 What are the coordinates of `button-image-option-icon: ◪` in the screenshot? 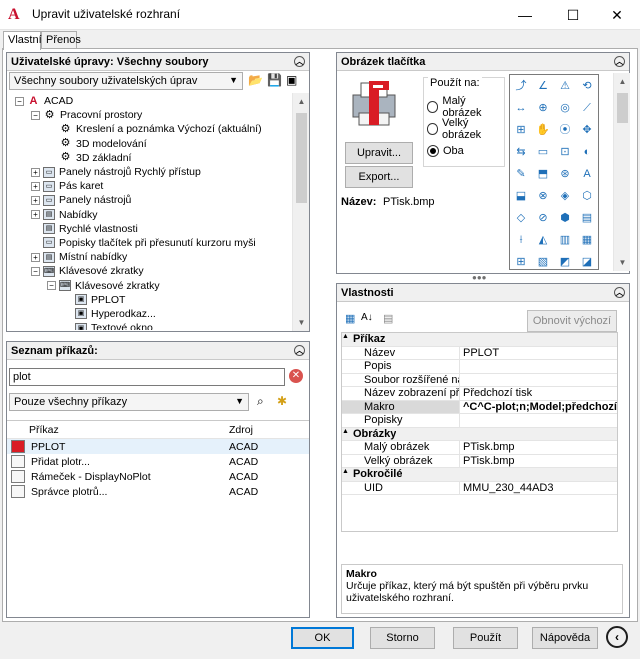 It's located at (587, 260).